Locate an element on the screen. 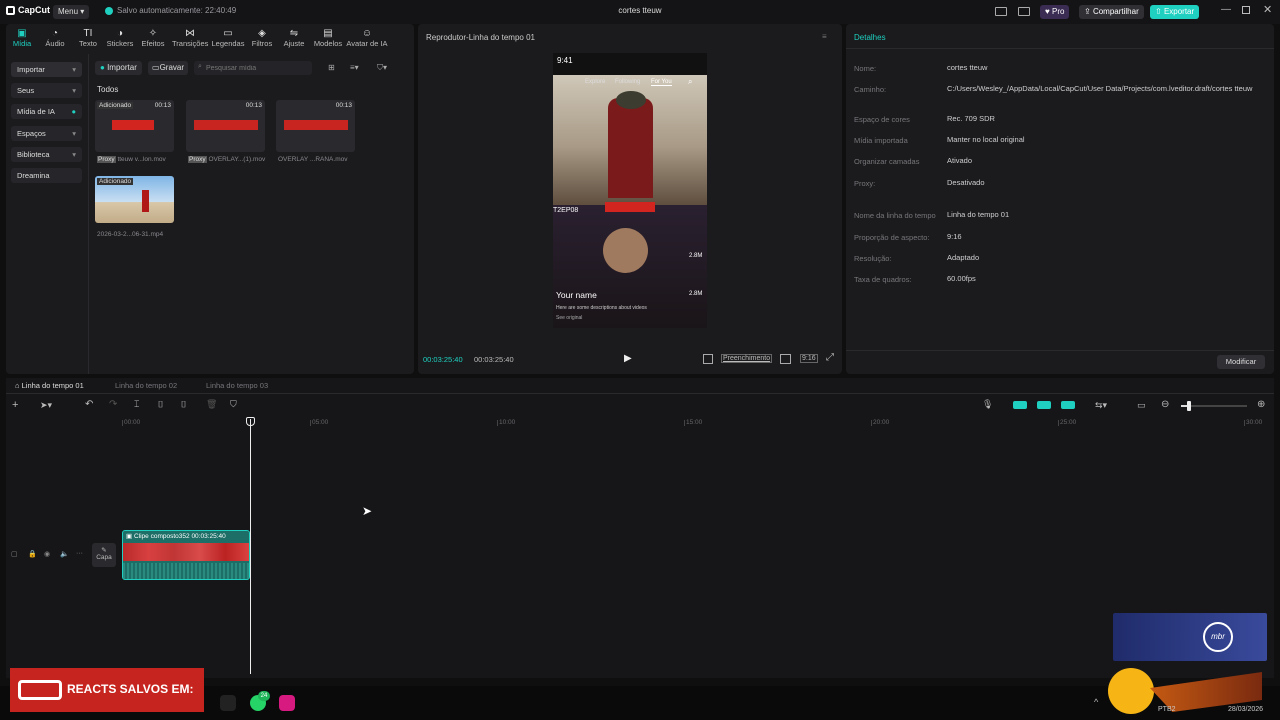 The height and width of the screenshot is (720, 1280). timeline-tab-2: Linha do tempo 02 is located at coordinates (146, 385).